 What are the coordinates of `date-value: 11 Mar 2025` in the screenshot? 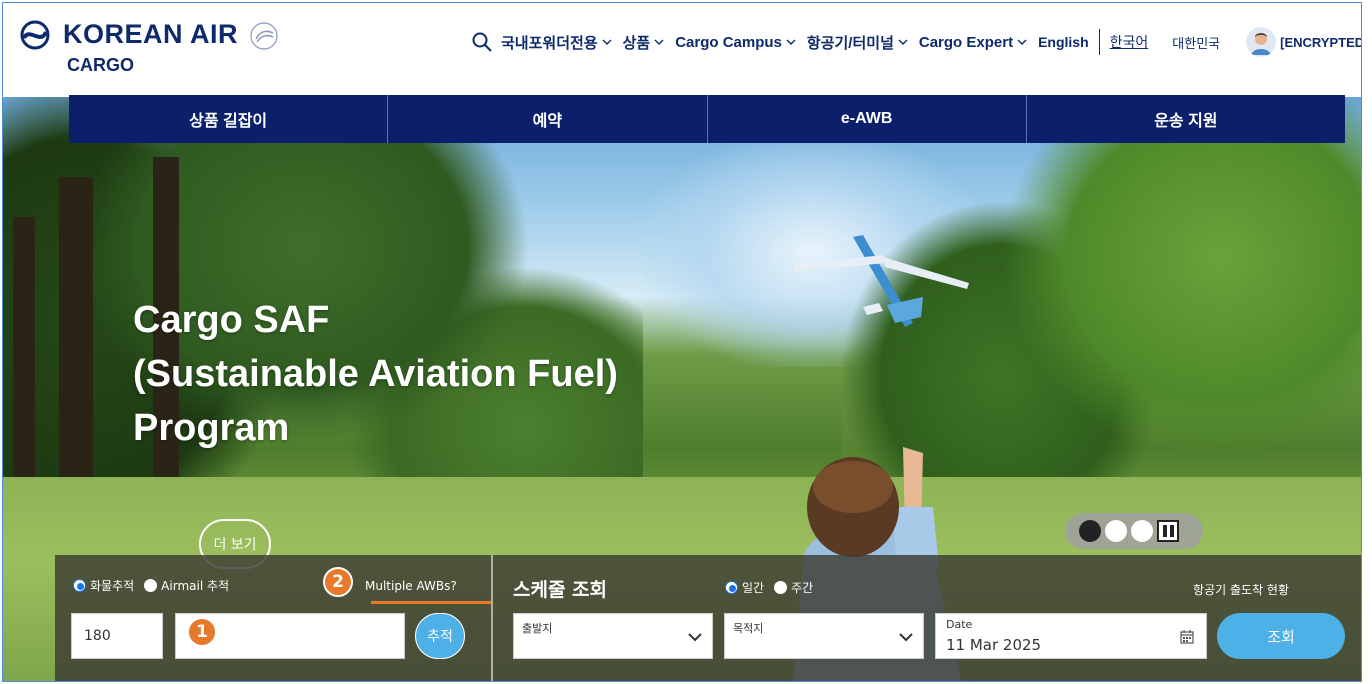 It's located at (994, 645).